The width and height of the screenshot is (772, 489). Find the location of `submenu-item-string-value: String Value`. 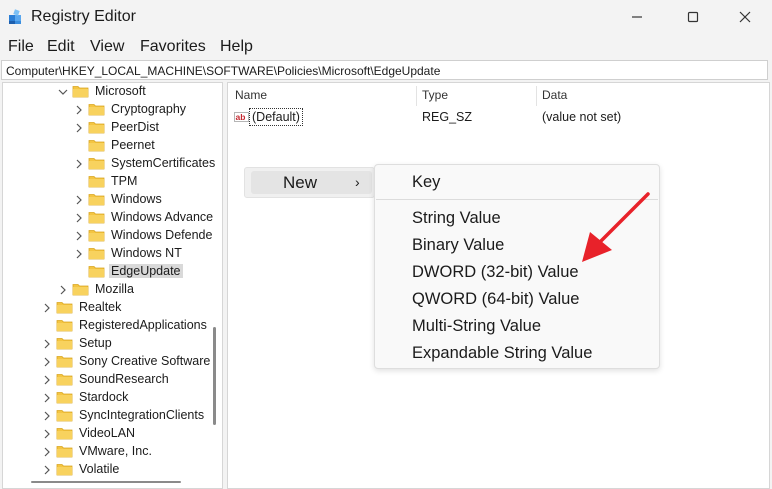

submenu-item-string-value: String Value is located at coordinates (456, 218).